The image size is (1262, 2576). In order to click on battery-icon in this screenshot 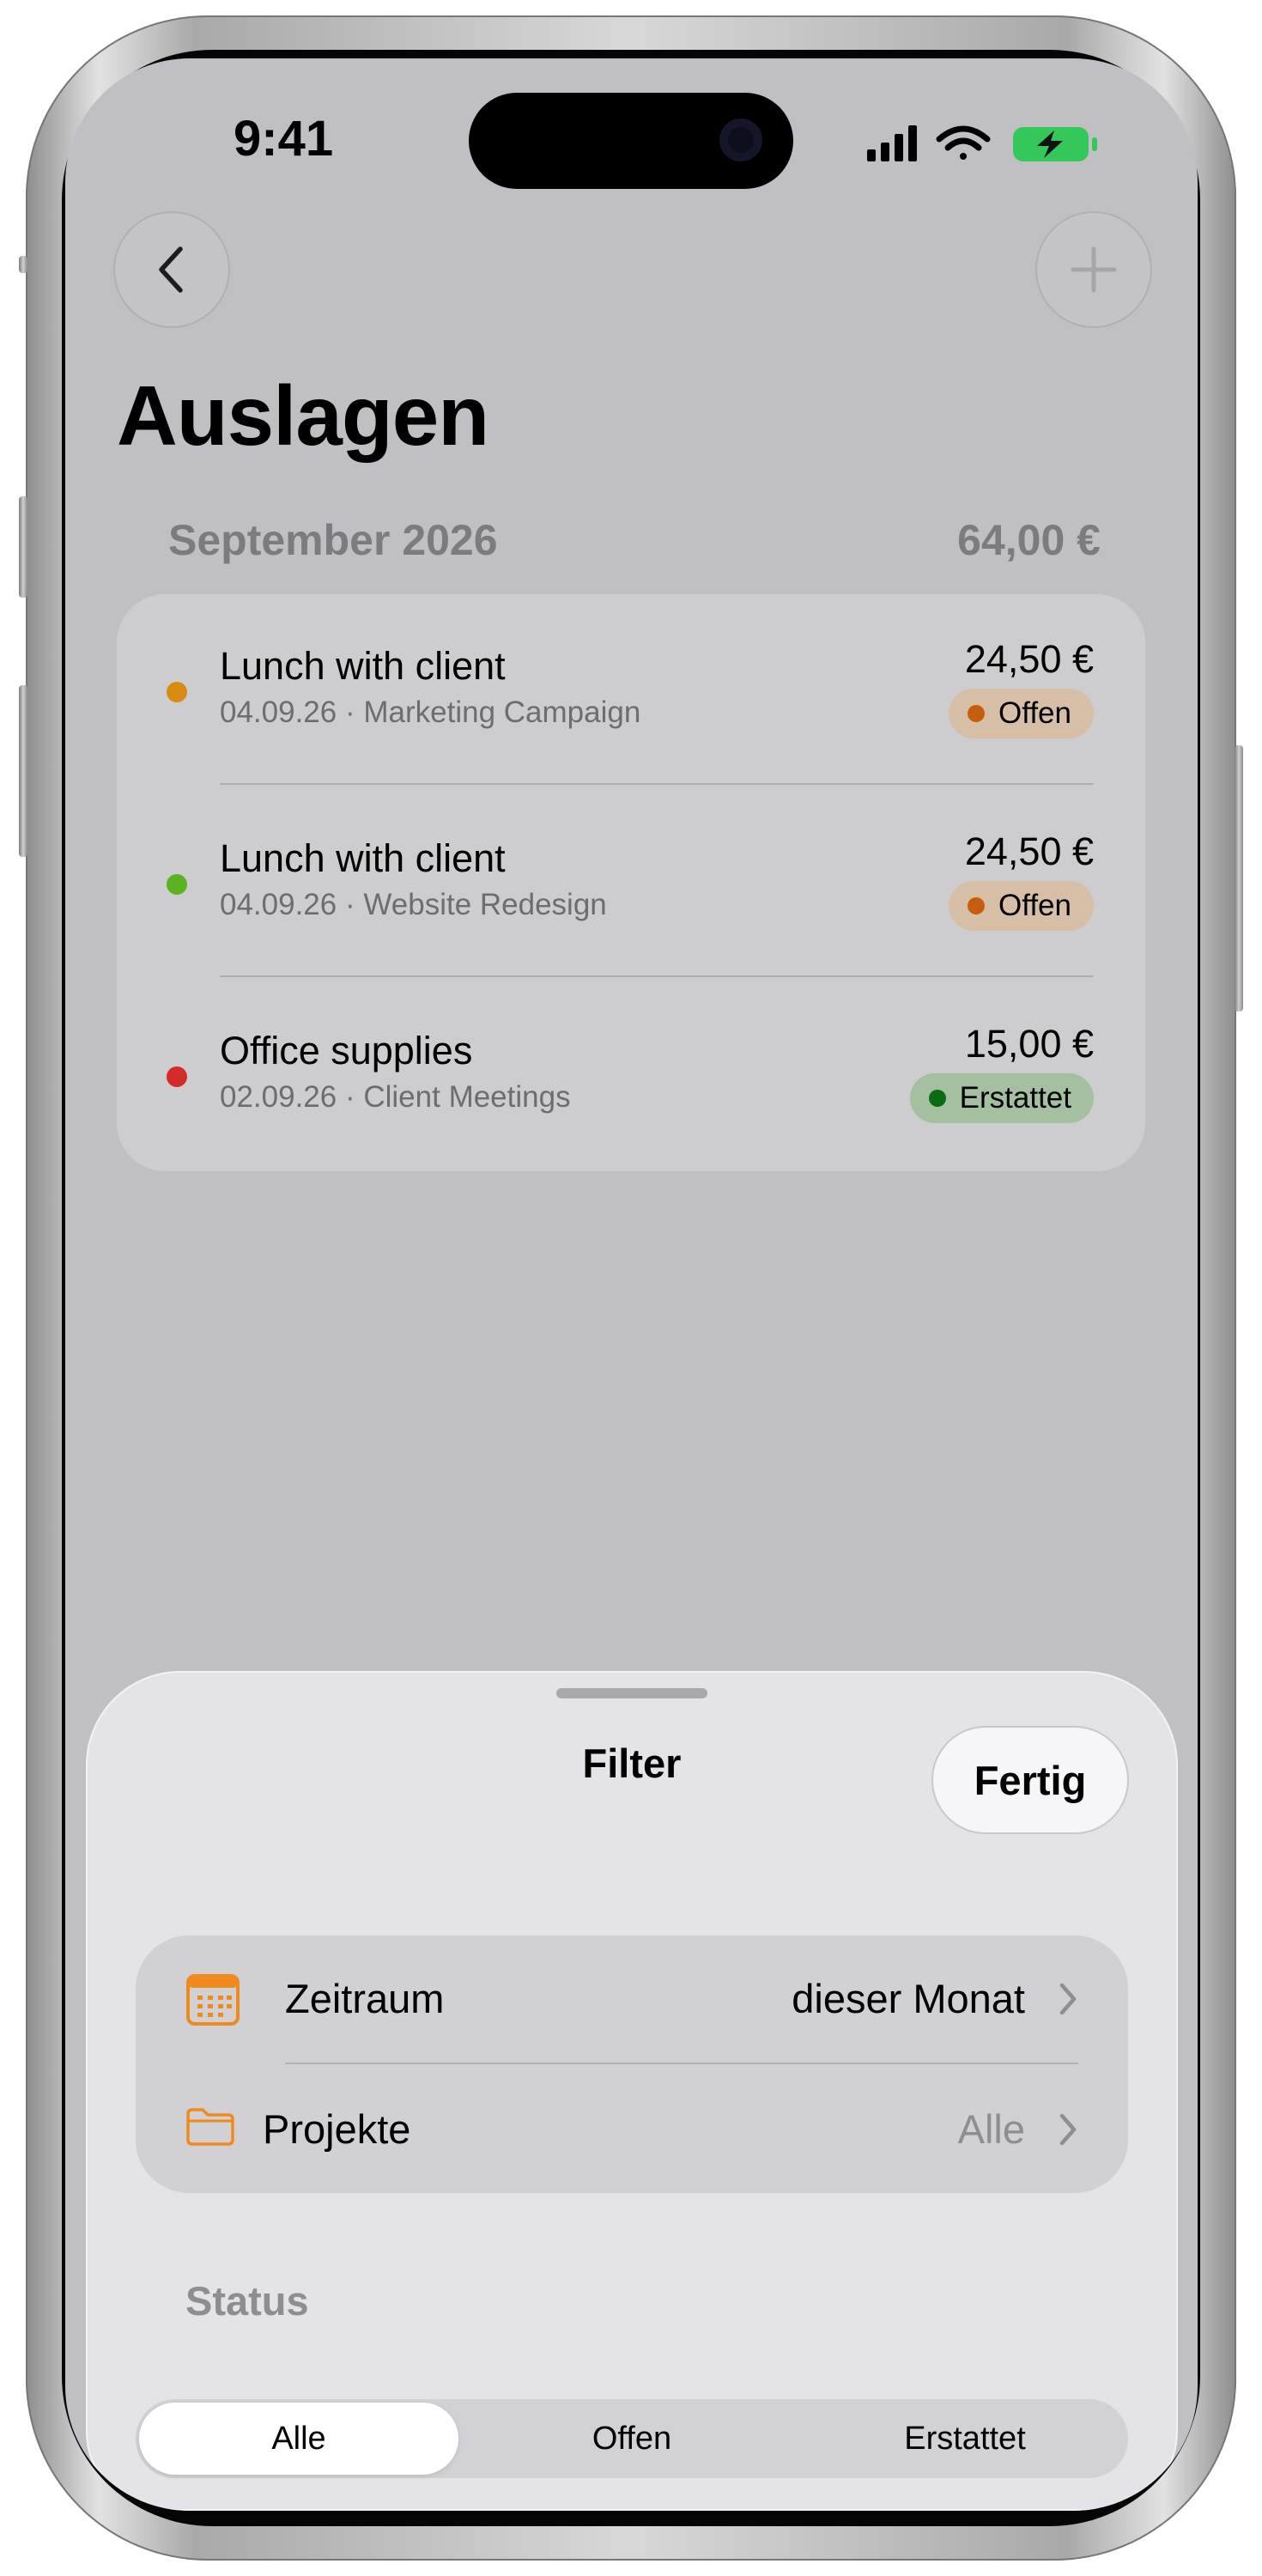, I will do `click(1055, 144)`.